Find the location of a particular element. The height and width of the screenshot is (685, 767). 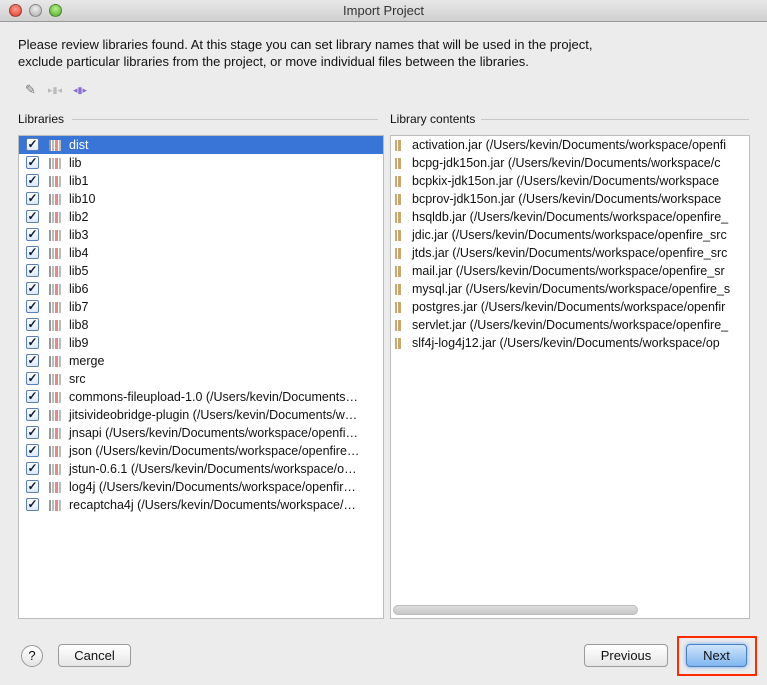

minimize-window-button is located at coordinates (35, 10).